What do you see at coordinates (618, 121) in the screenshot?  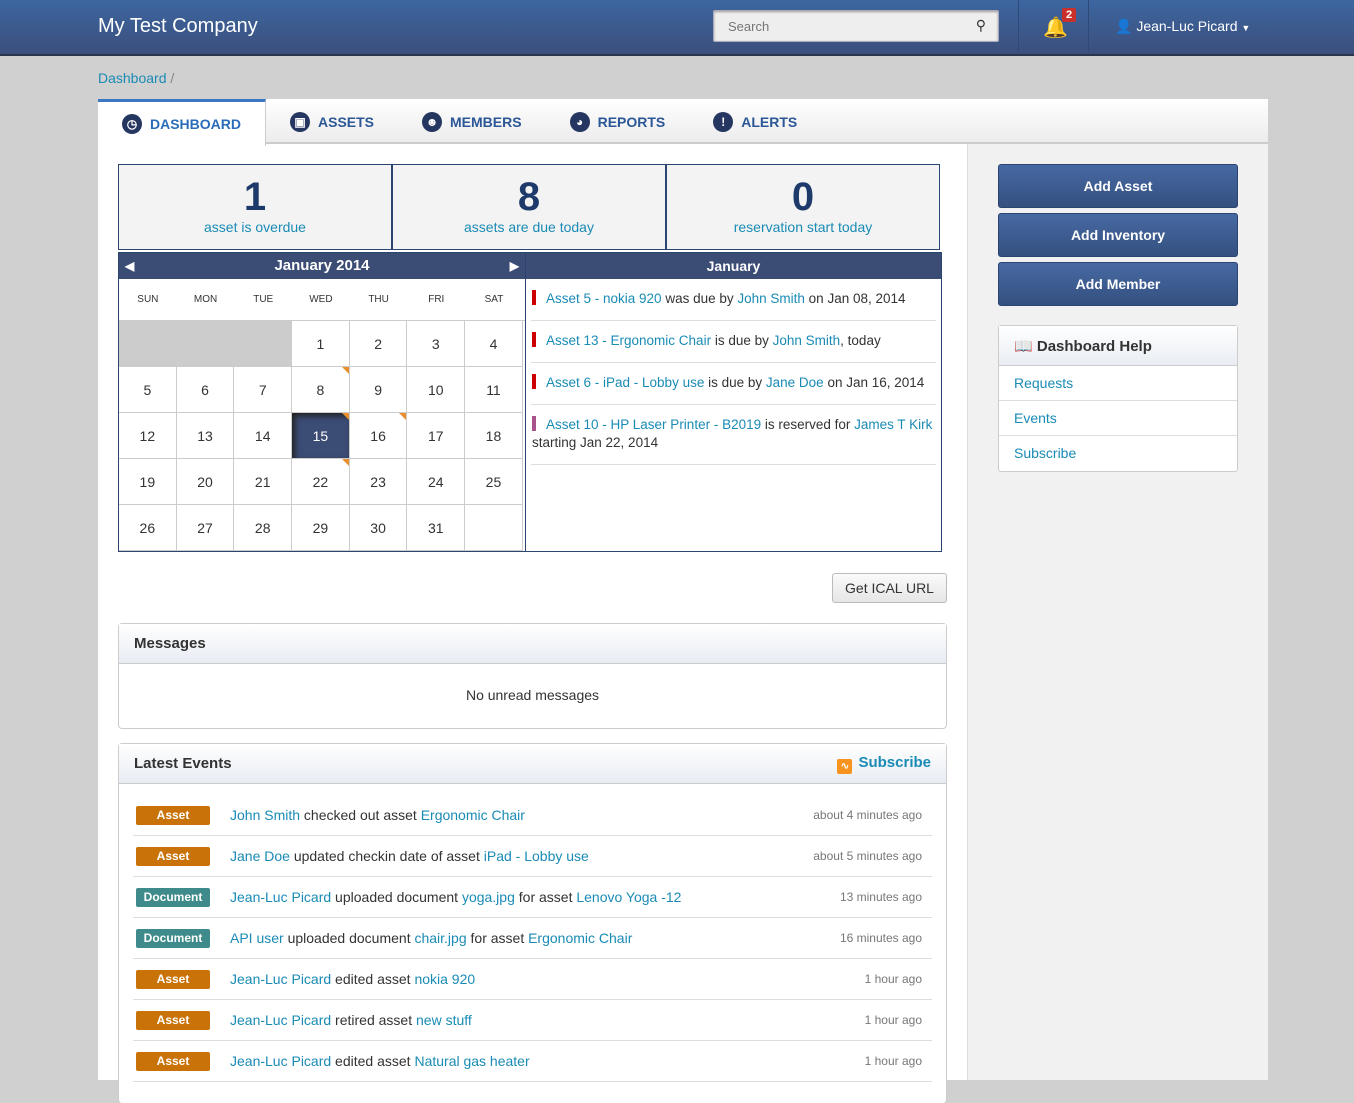 I see `tab-reports: ◕ REPORTS` at bounding box center [618, 121].